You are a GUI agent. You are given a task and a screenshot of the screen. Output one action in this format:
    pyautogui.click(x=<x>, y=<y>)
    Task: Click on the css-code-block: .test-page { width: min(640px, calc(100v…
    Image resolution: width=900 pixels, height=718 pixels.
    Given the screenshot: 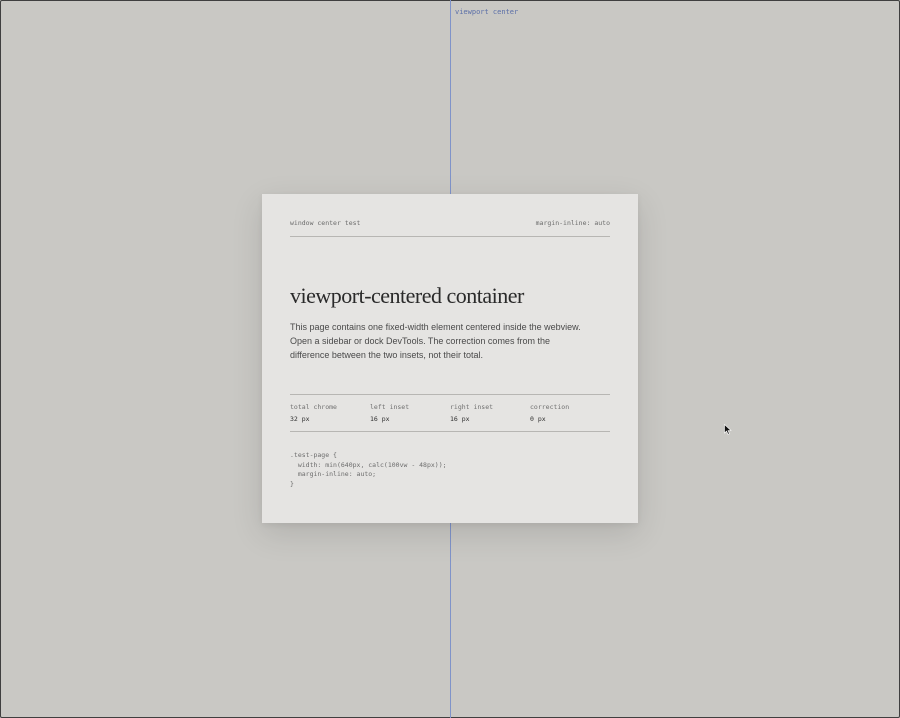 What is the action you would take?
    pyautogui.click(x=368, y=469)
    